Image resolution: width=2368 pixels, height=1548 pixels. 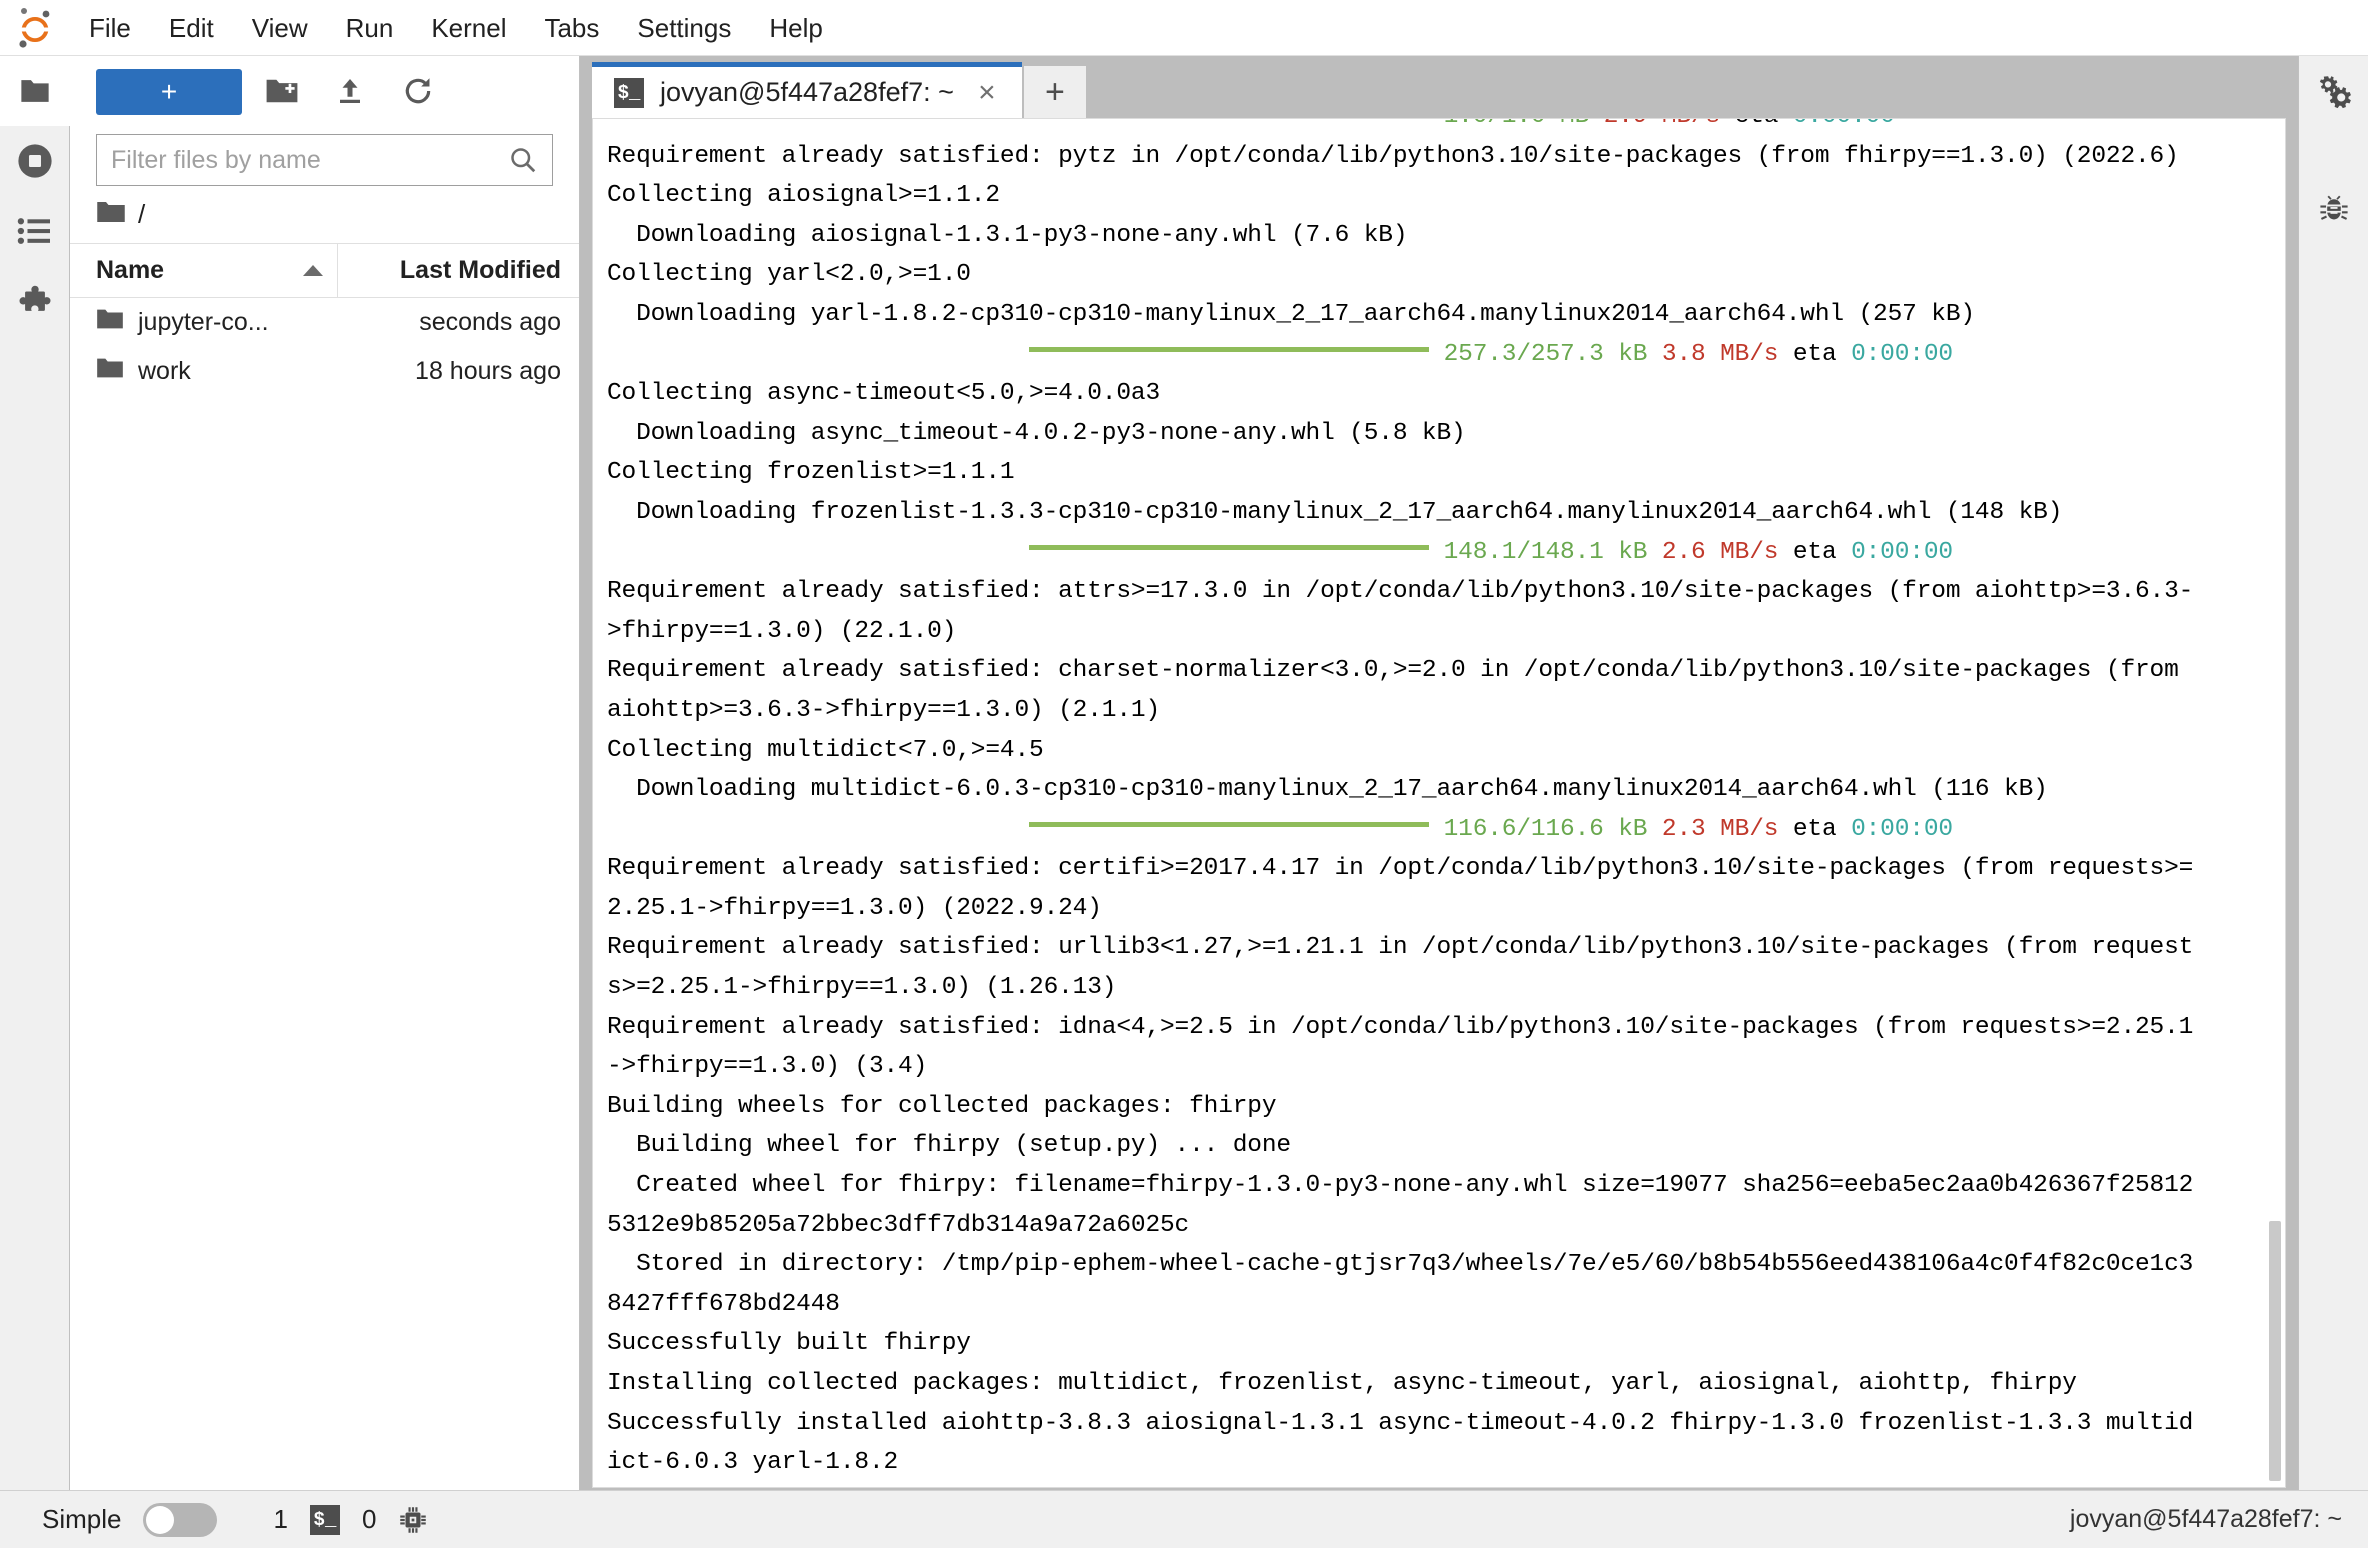 What do you see at coordinates (803, 196) in the screenshot?
I see `terminal-text: Collecting aiosignal>=1.1.2` at bounding box center [803, 196].